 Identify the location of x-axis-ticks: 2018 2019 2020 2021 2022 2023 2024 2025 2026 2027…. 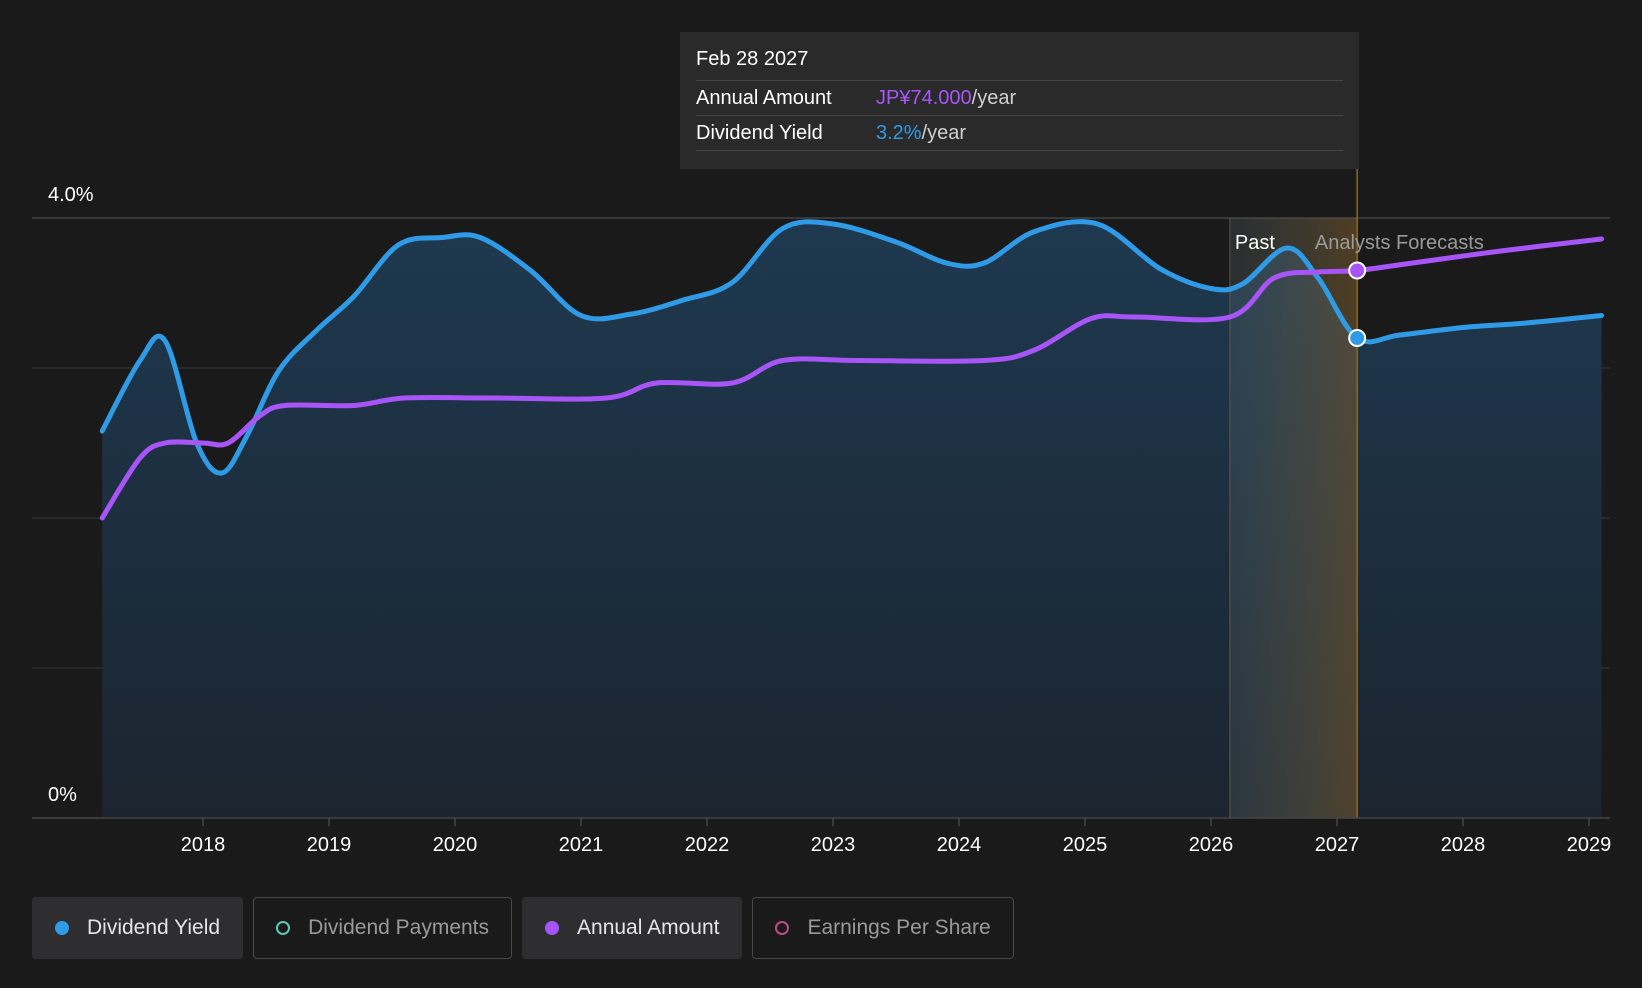
(896, 837).